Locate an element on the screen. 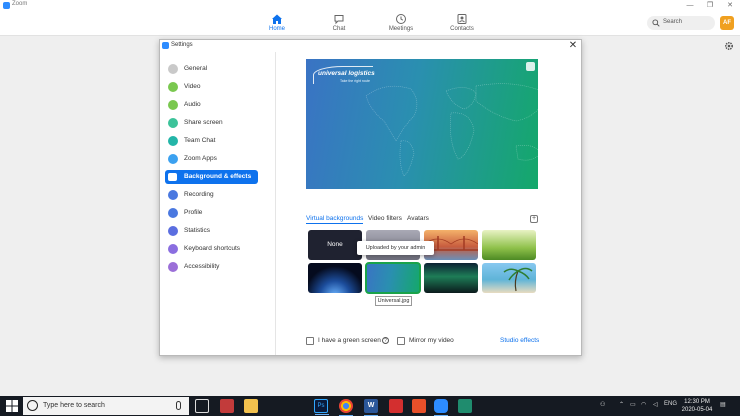 The width and height of the screenshot is (740, 416). window-title: Zoom is located at coordinates (20, 4).